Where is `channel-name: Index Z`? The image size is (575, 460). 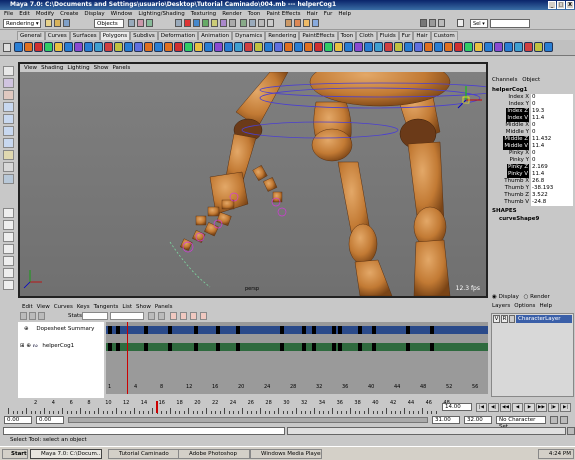 channel-name: Index Z is located at coordinates (517, 111).